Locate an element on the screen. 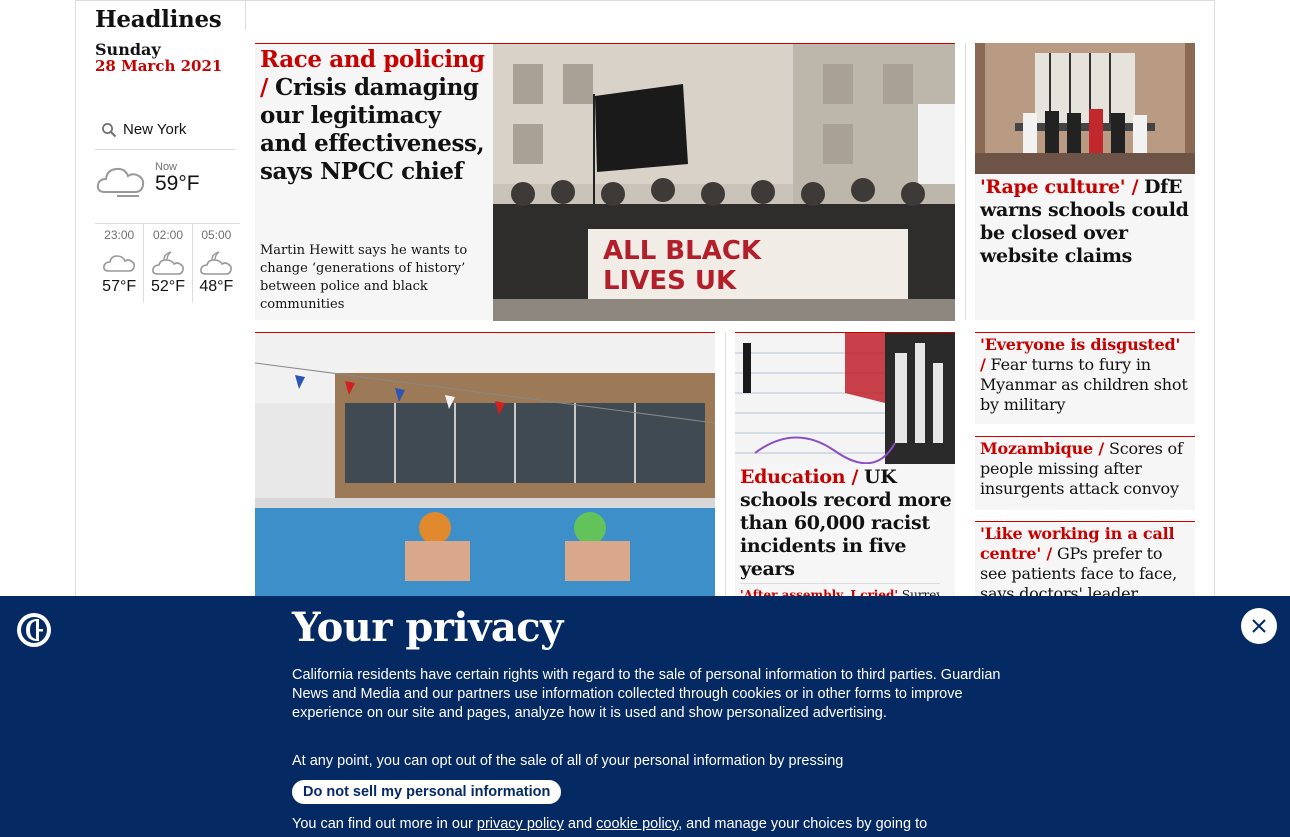 The image size is (1290, 837). forecast-temp: 48°F is located at coordinates (216, 286).